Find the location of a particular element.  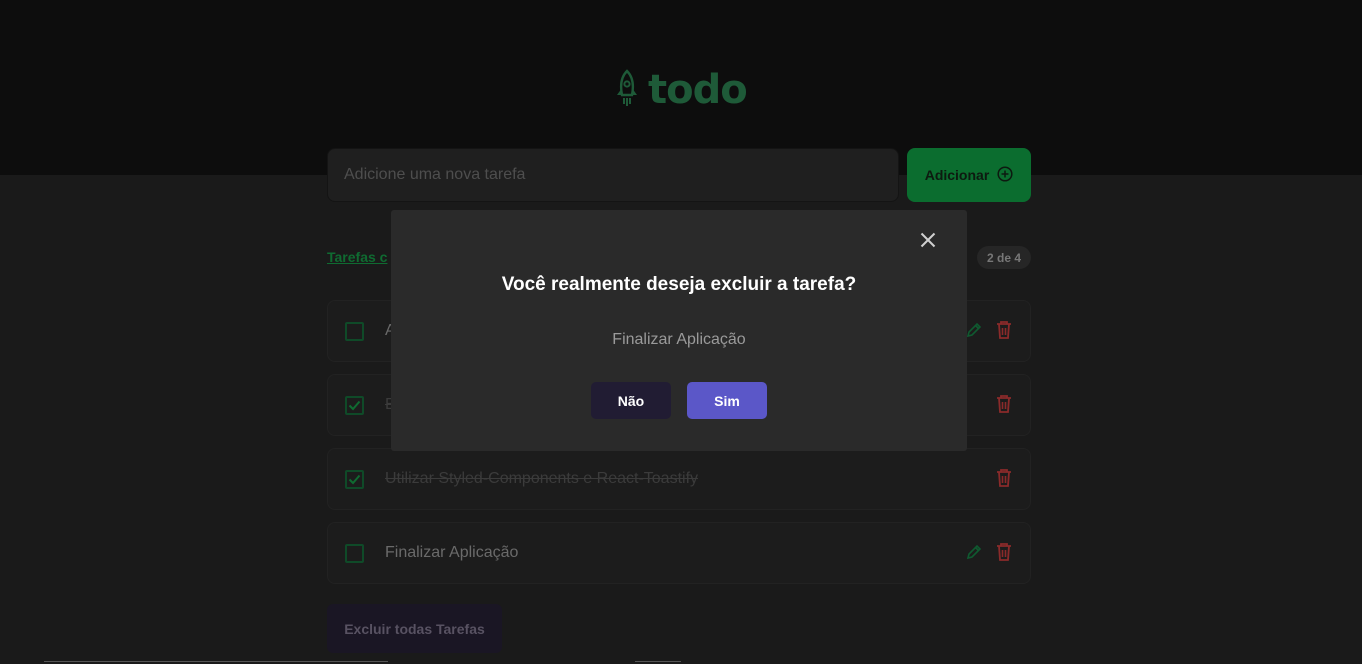

new-task-input is located at coordinates (613, 175).